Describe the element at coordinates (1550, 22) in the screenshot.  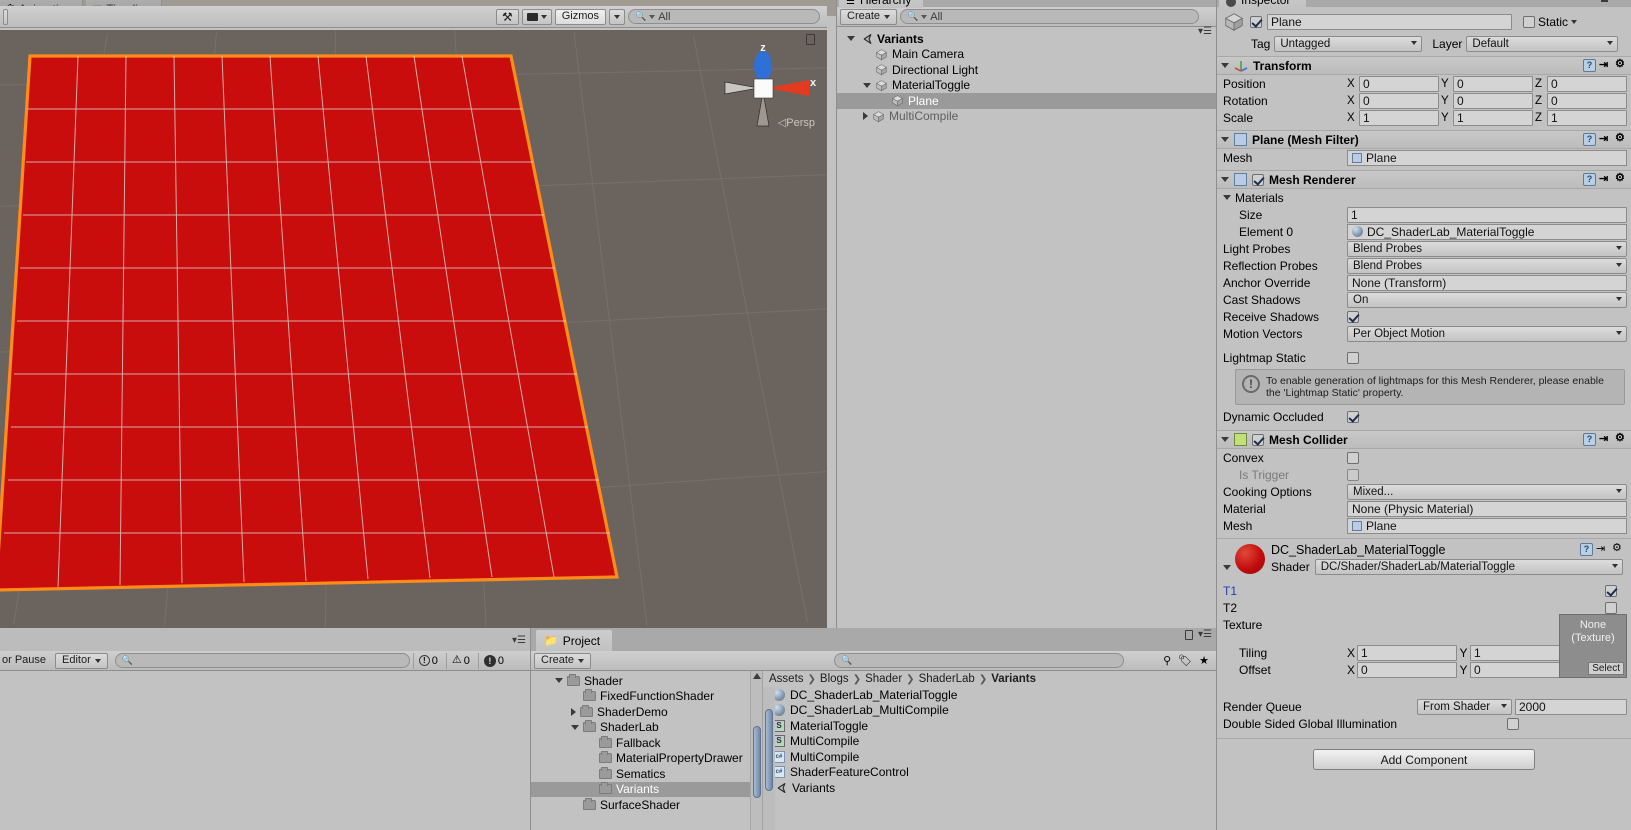
I see `static-toggle-group: Static` at that location.